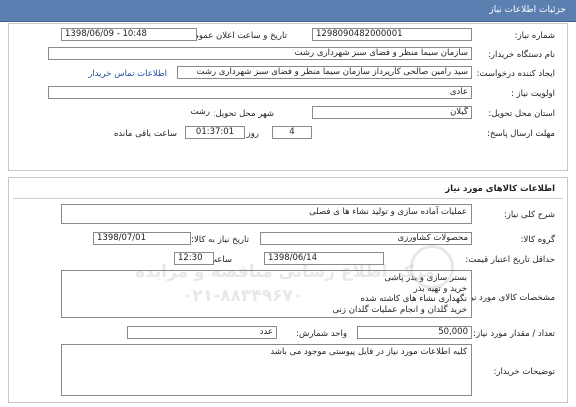 This screenshot has width=576, height=407. Describe the element at coordinates (527, 10) in the screenshot. I see `page-title: جزئیات اطلاعات نیاز` at that location.